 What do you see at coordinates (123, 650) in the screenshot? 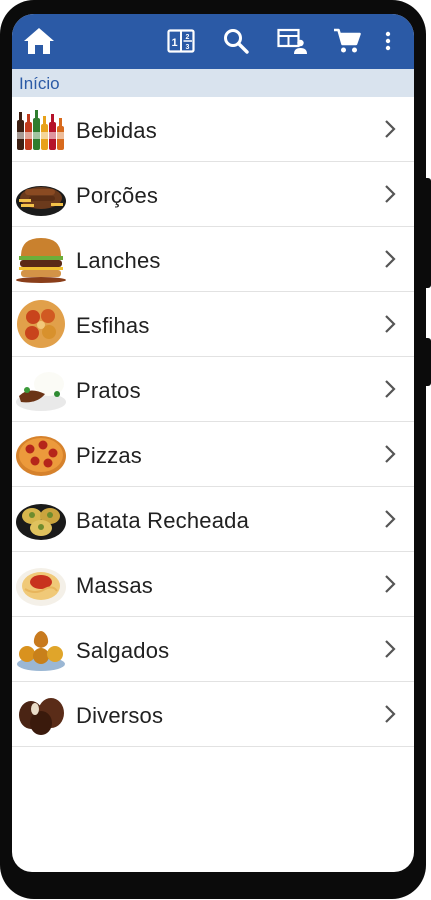
I see `category-label: Salgados` at bounding box center [123, 650].